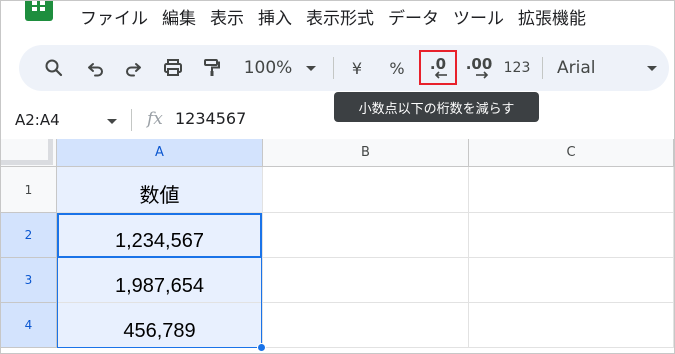 The image size is (675, 354). Describe the element at coordinates (29, 280) in the screenshot. I see `row-header-3: 3` at that location.